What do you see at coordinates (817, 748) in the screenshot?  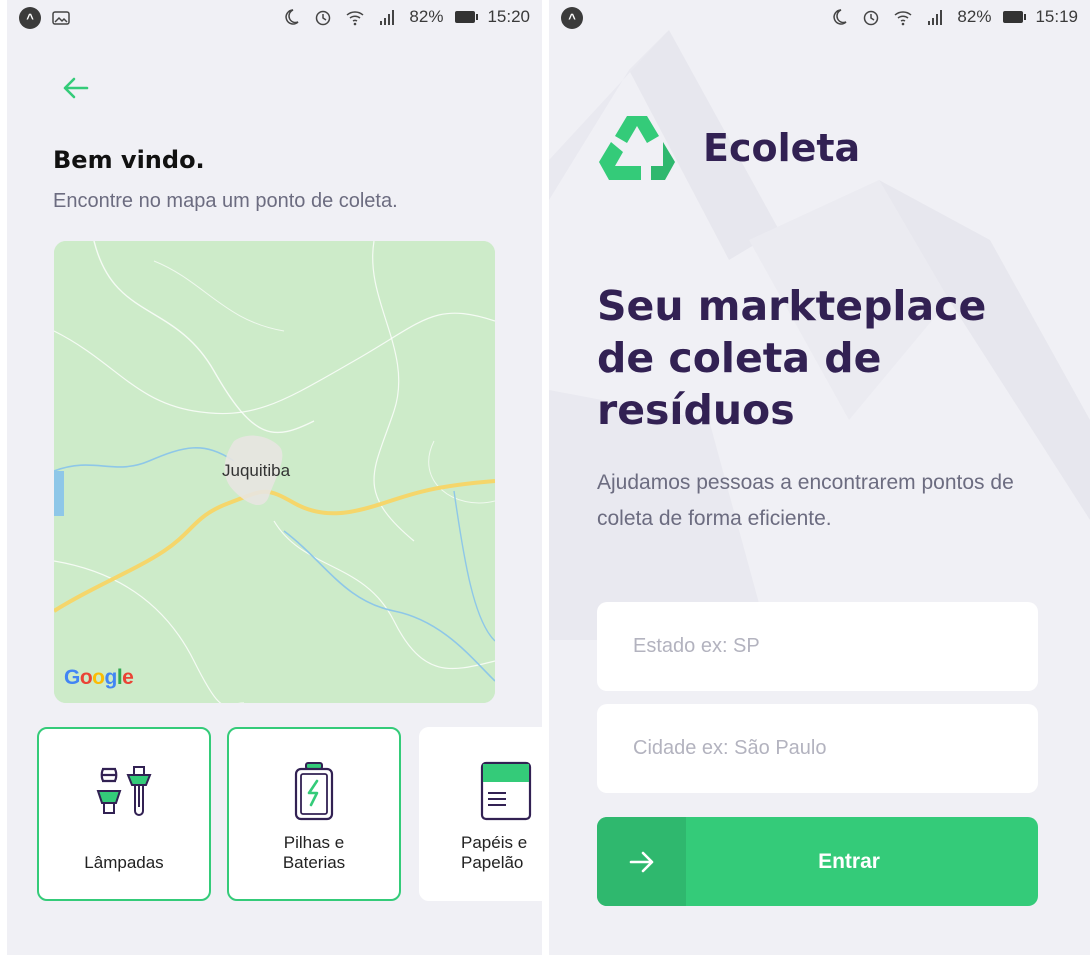 I see `city-input` at bounding box center [817, 748].